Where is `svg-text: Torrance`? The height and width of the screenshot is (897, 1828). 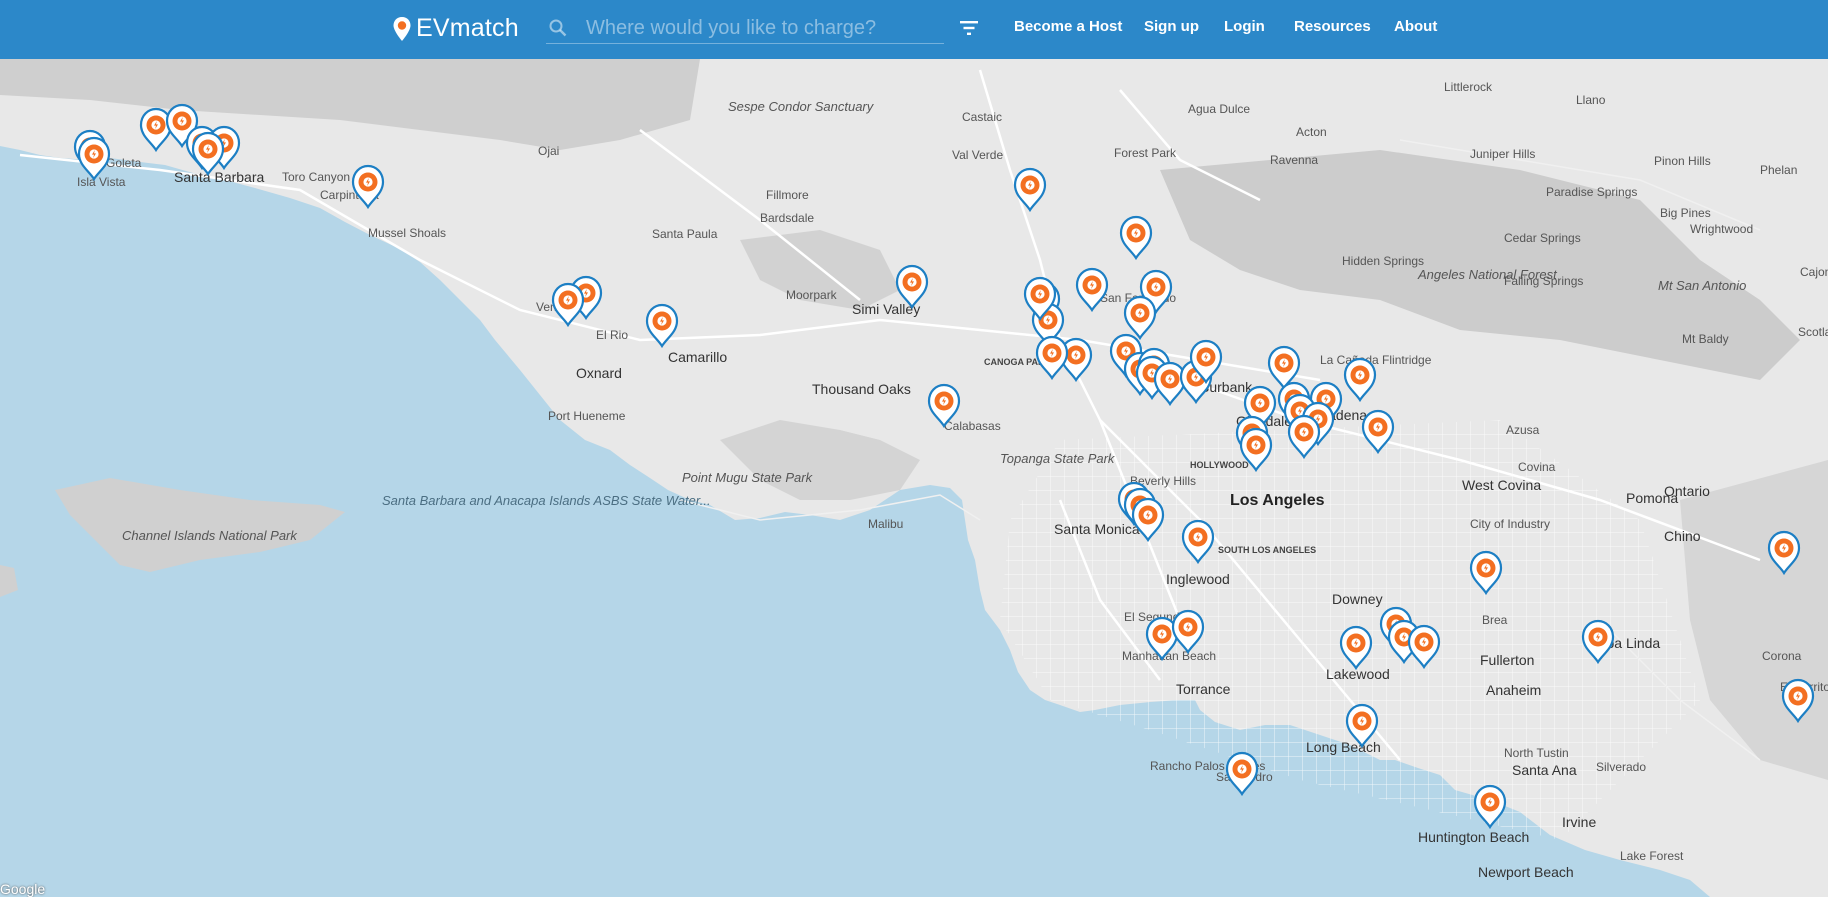
svg-text: Torrance is located at coordinates (1203, 689).